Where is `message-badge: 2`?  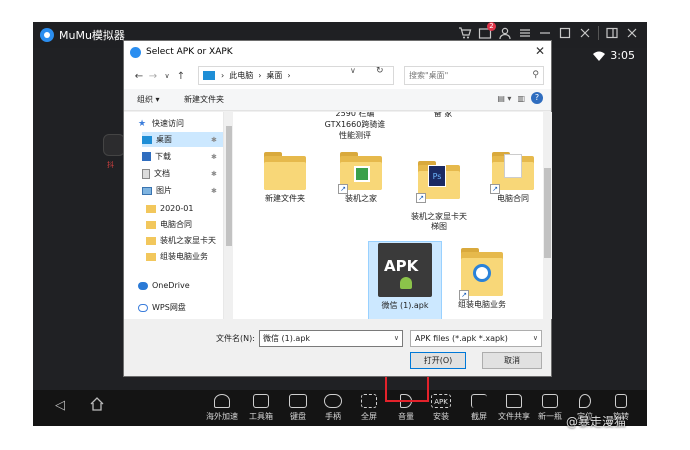
message-badge: 2 is located at coordinates (491, 26).